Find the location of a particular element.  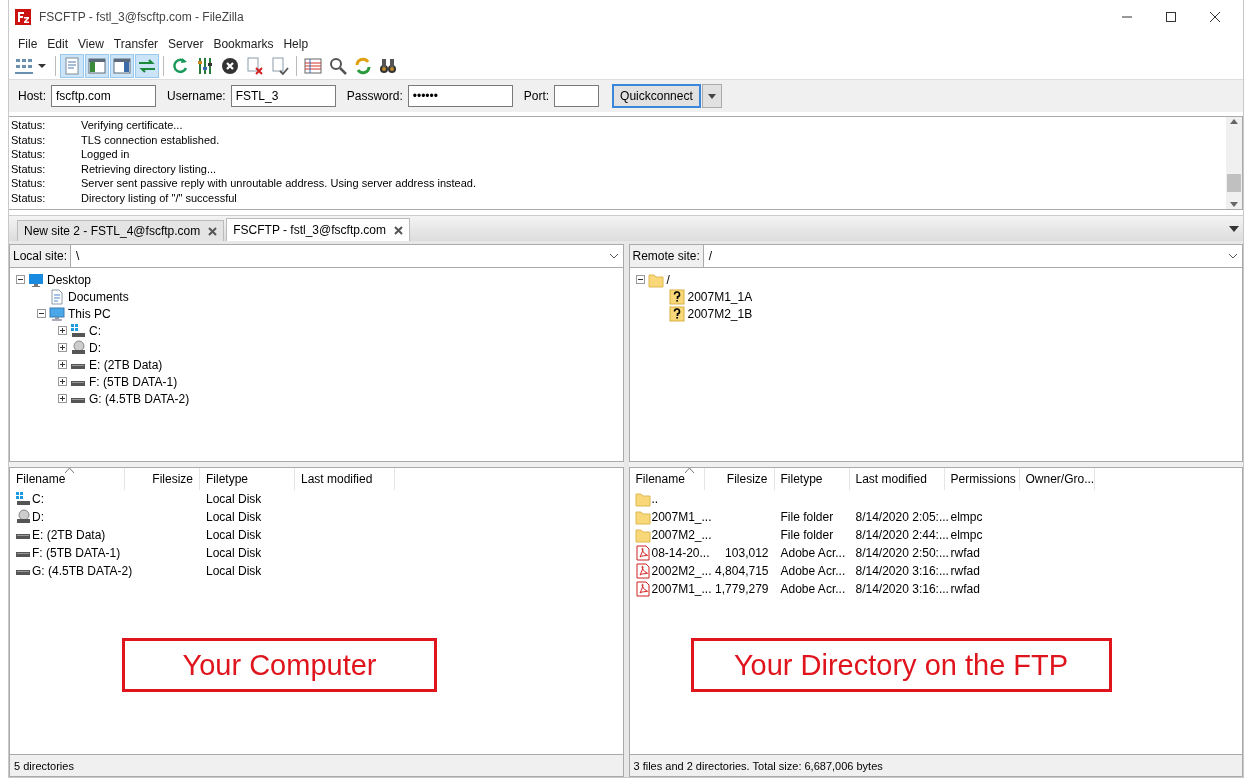

file-name: C: is located at coordinates (38, 499).